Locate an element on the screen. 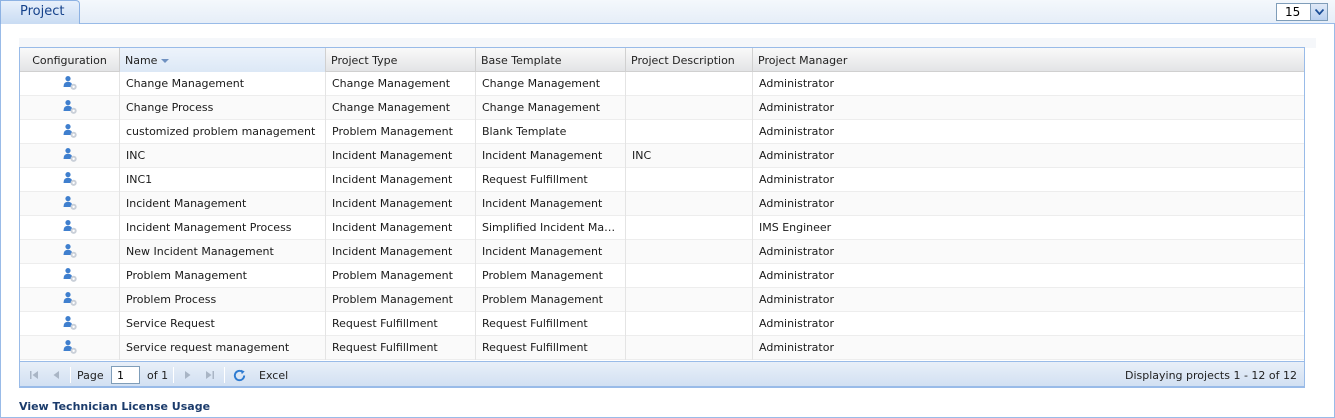  display-info: Displaying projects 1 - 12 of 12 is located at coordinates (1210, 375).